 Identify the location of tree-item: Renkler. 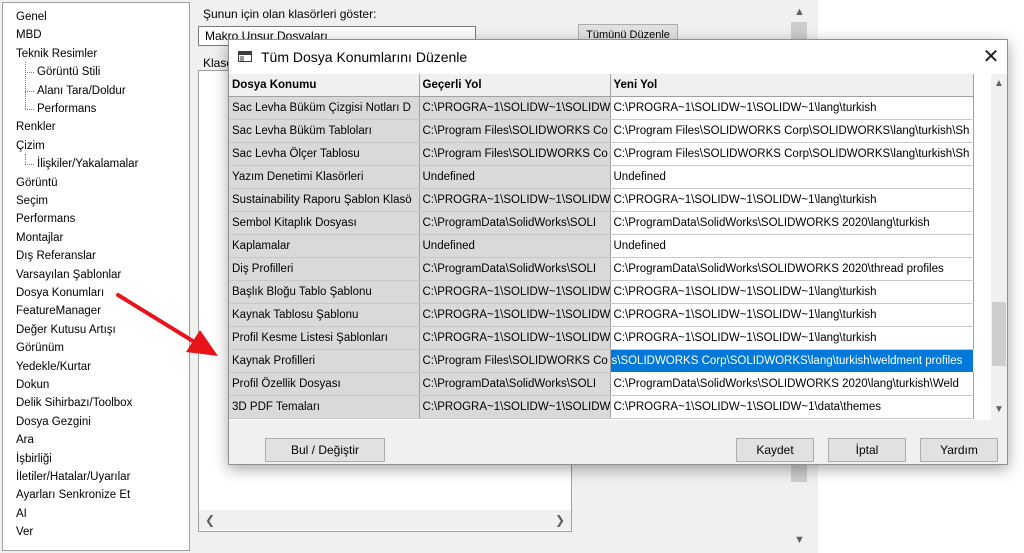
(36, 127).